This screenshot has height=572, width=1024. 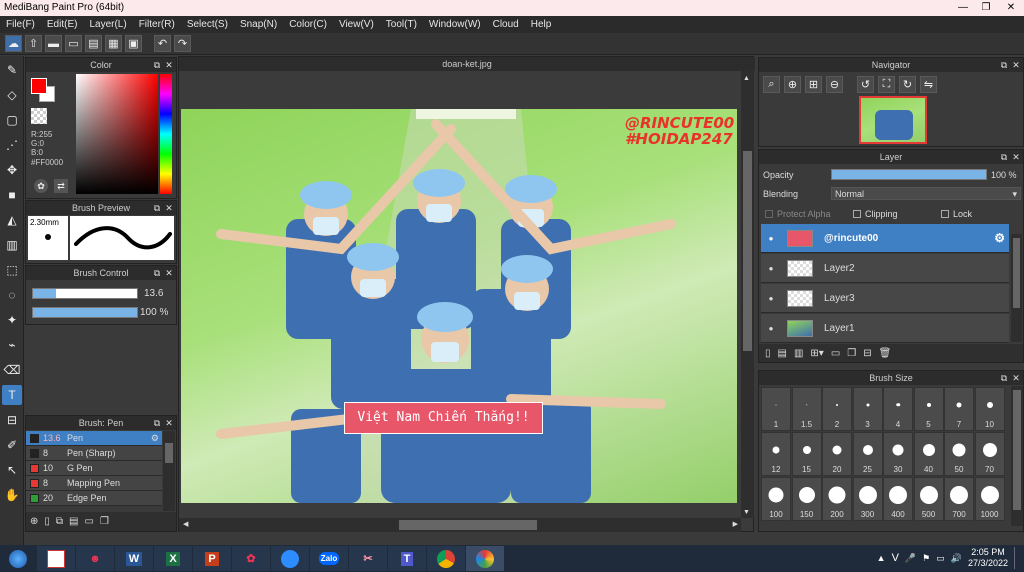 What do you see at coordinates (806, 409) in the screenshot?
I see `brush-size-cell: 1.5` at bounding box center [806, 409].